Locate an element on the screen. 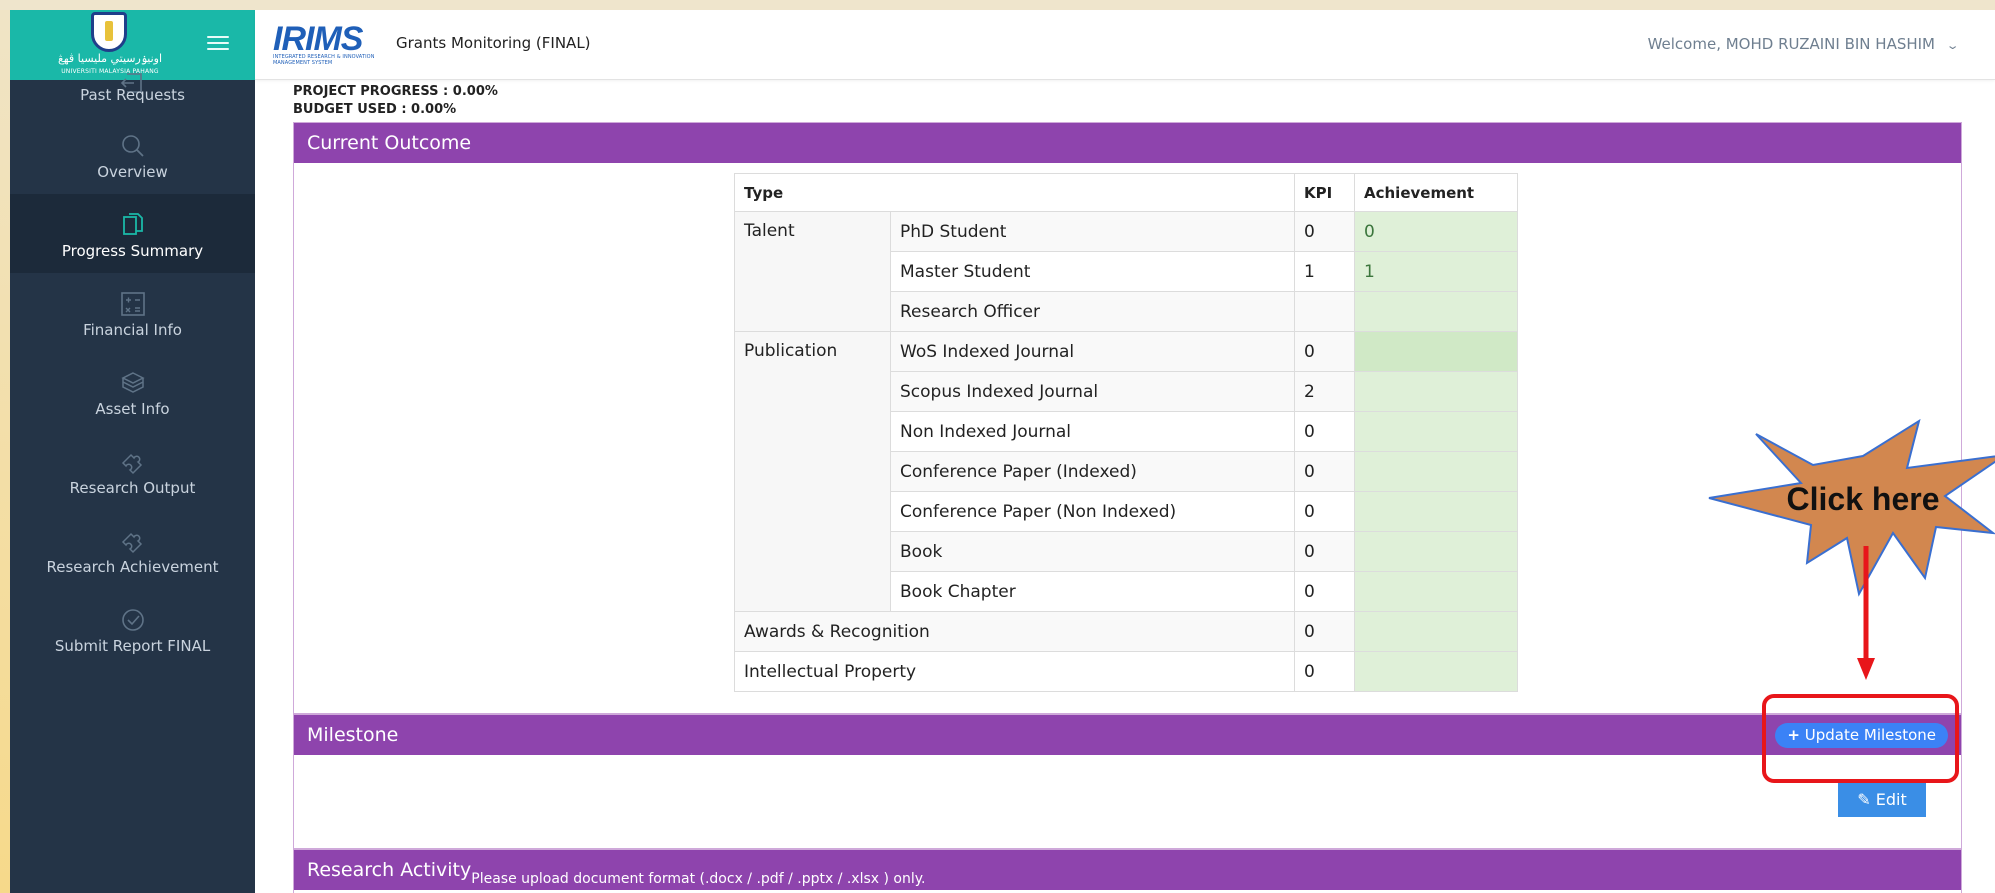 The image size is (1995, 893). sidebar-item-financial-info: Financial Info is located at coordinates (132, 312).